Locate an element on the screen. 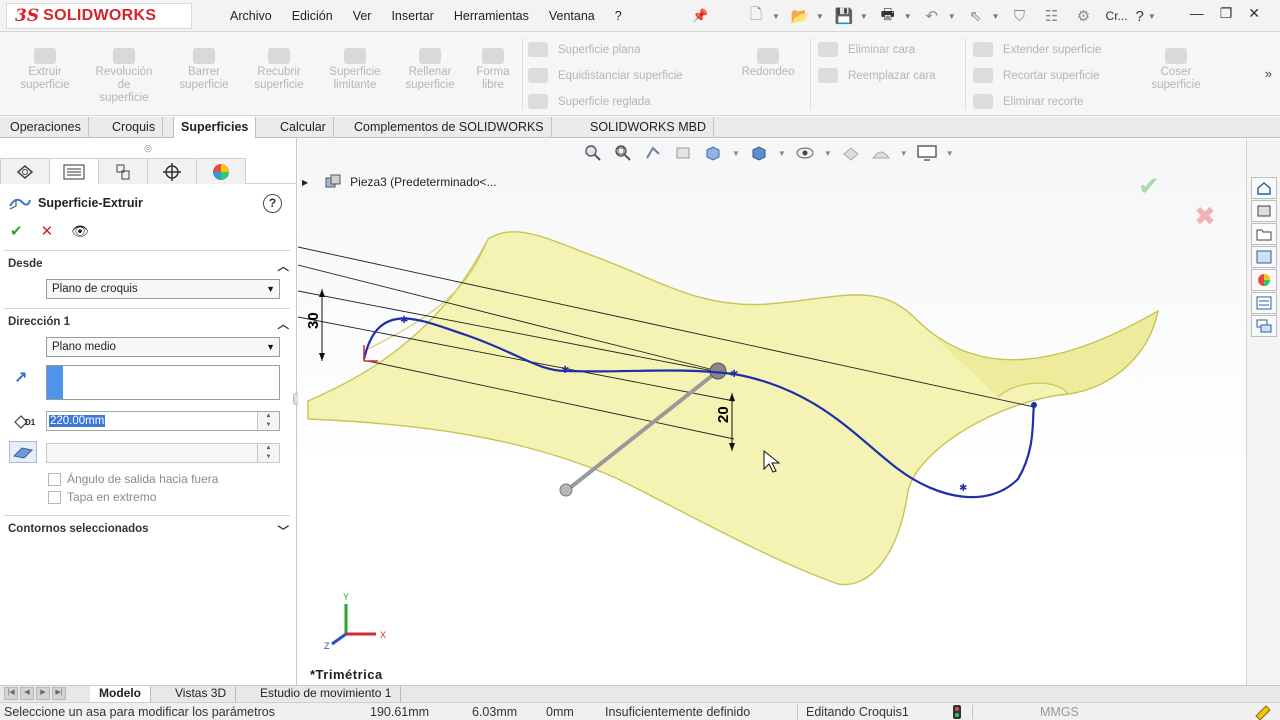 The height and width of the screenshot is (720, 1280). handle-end-knob is located at coordinates (566, 490).